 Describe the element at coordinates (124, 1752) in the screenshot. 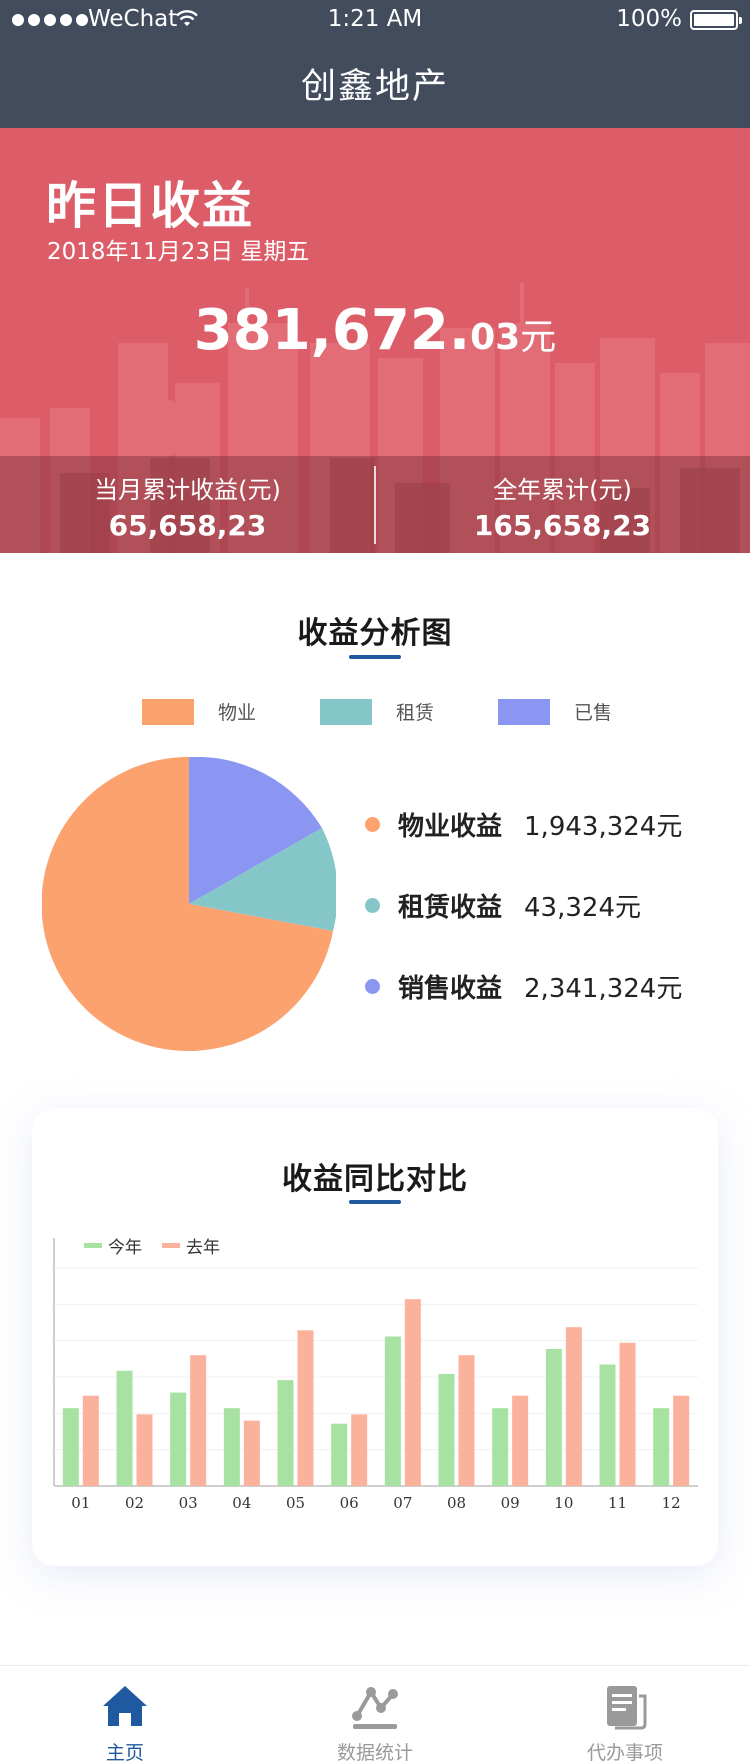

I see `tab-home-label: 主页` at that location.